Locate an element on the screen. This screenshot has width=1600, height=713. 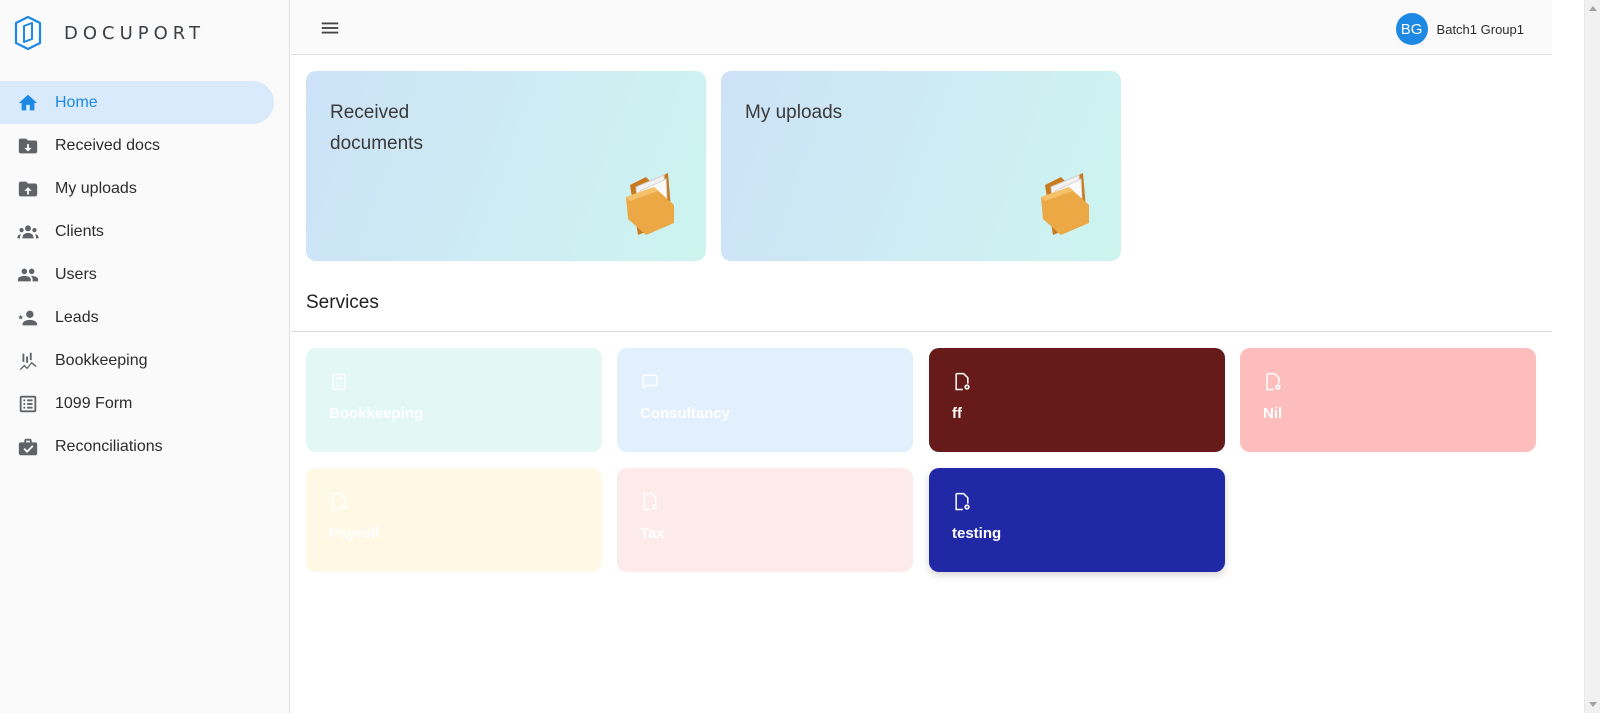
sidebar-item-label: 1099 Form is located at coordinates (94, 403).